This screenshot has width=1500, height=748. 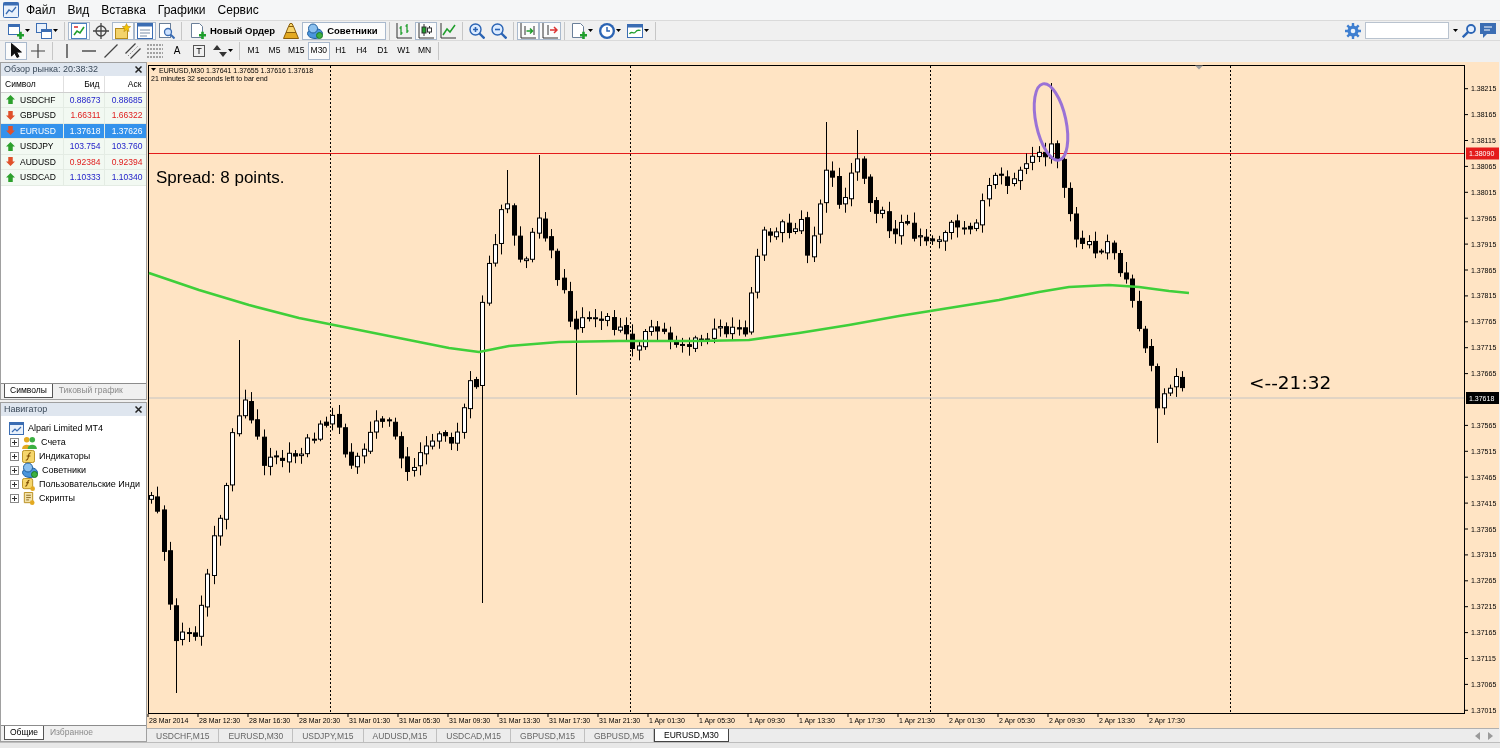 What do you see at coordinates (38, 177) in the screenshot?
I see `symbol-name: USDCAD` at bounding box center [38, 177].